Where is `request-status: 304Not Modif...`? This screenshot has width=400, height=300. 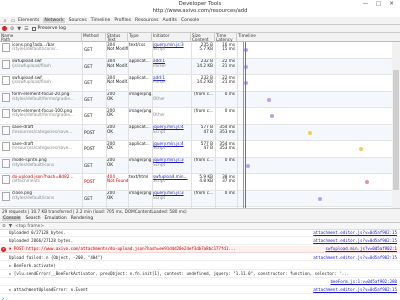
request-status: 304Not Modif... is located at coordinates (117, 63).